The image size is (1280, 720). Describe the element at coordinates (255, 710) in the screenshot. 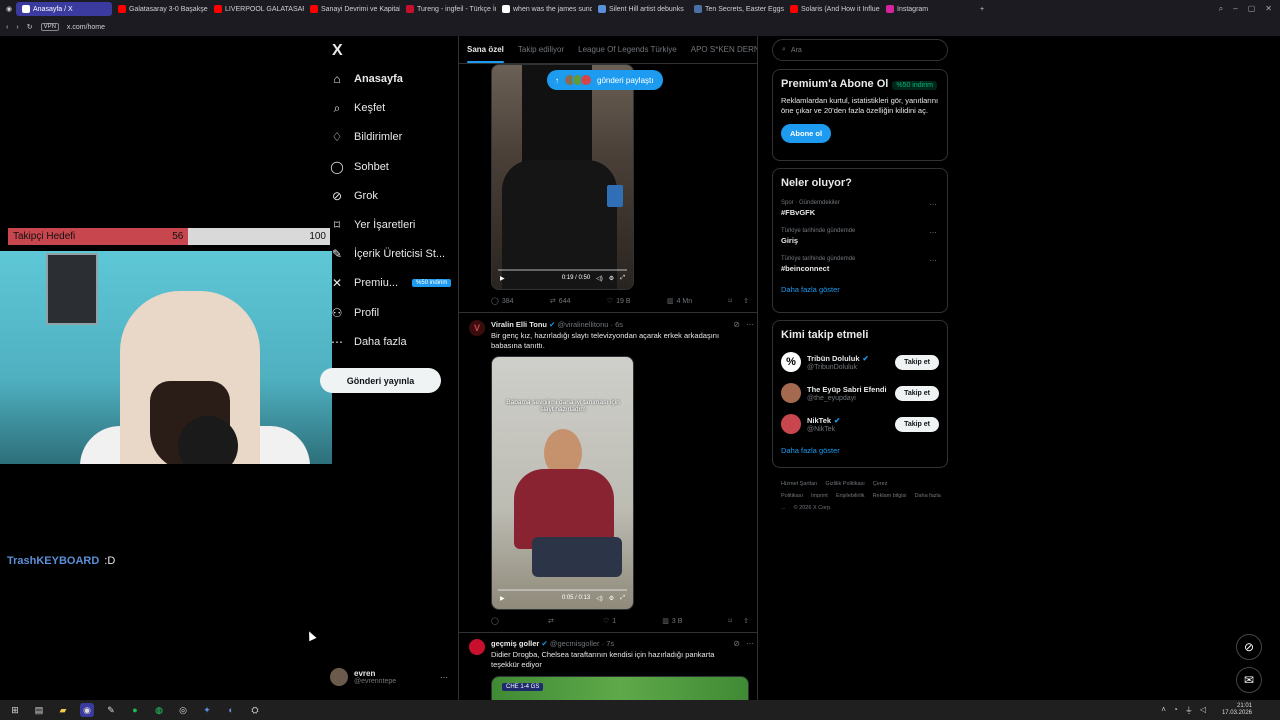

I see `steam-icon: ⛭` at that location.